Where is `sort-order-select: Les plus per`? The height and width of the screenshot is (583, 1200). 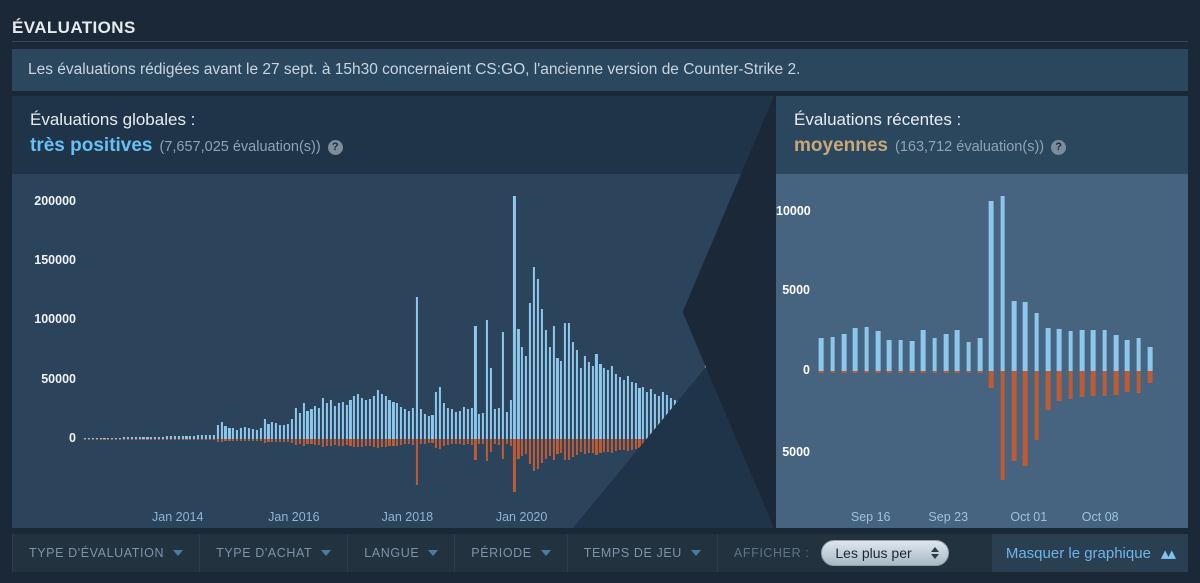 sort-order-select: Les plus per is located at coordinates (885, 553).